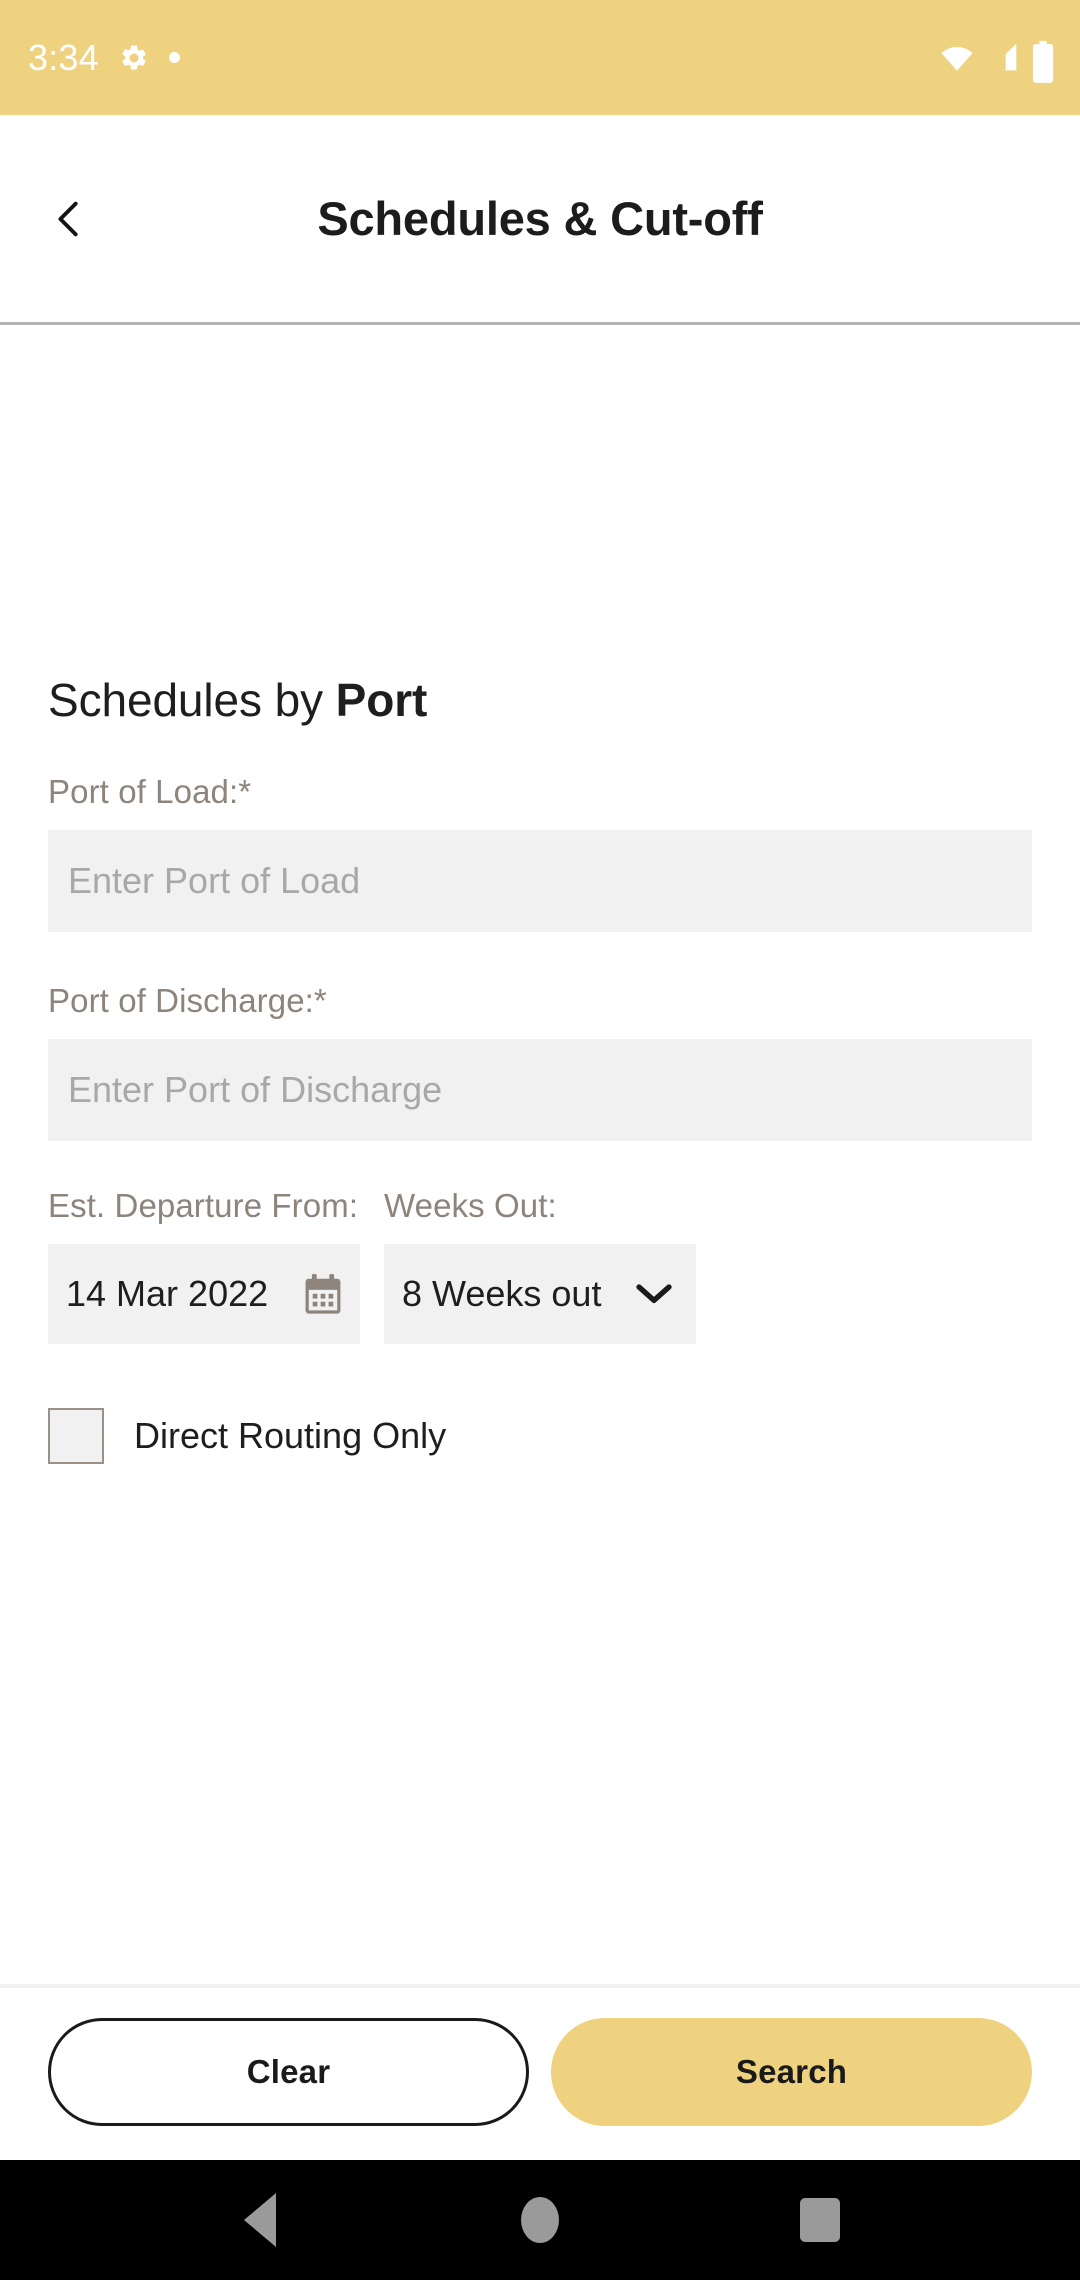 The width and height of the screenshot is (1080, 2280). I want to click on page-title: Schedules & Cut-off, so click(540, 218).